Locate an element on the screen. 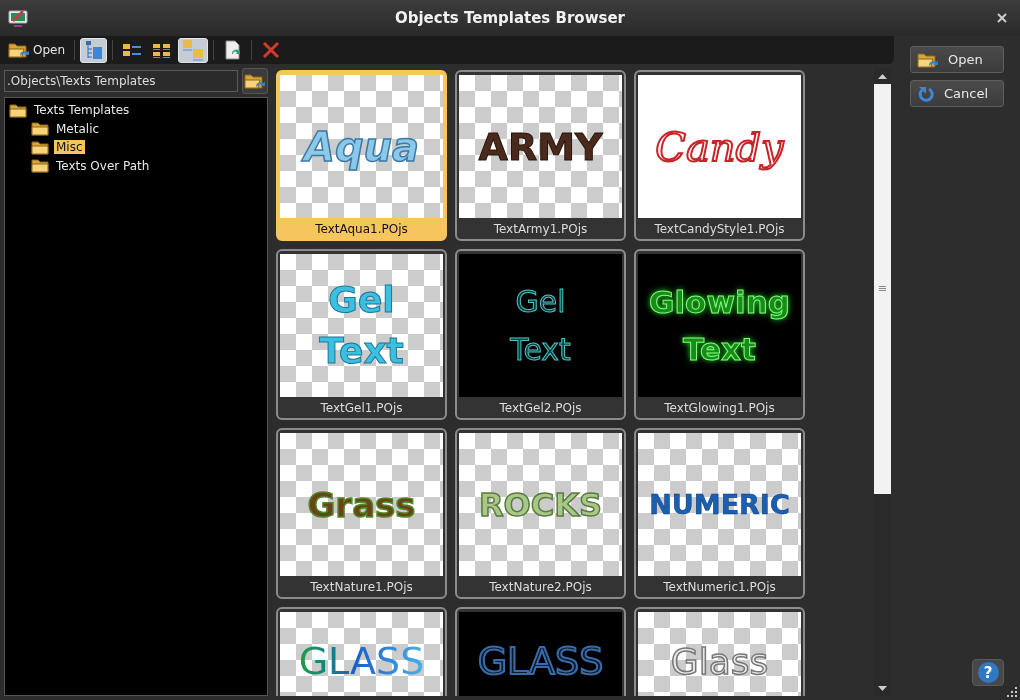  folder-grid-icon is located at coordinates (162, 50).